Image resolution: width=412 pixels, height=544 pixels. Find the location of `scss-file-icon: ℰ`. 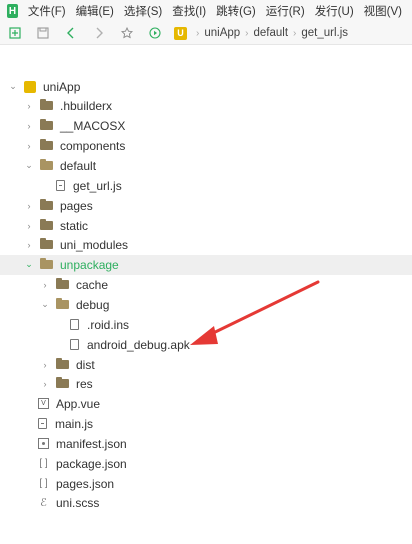

scss-file-icon: ℰ is located at coordinates (43, 503).